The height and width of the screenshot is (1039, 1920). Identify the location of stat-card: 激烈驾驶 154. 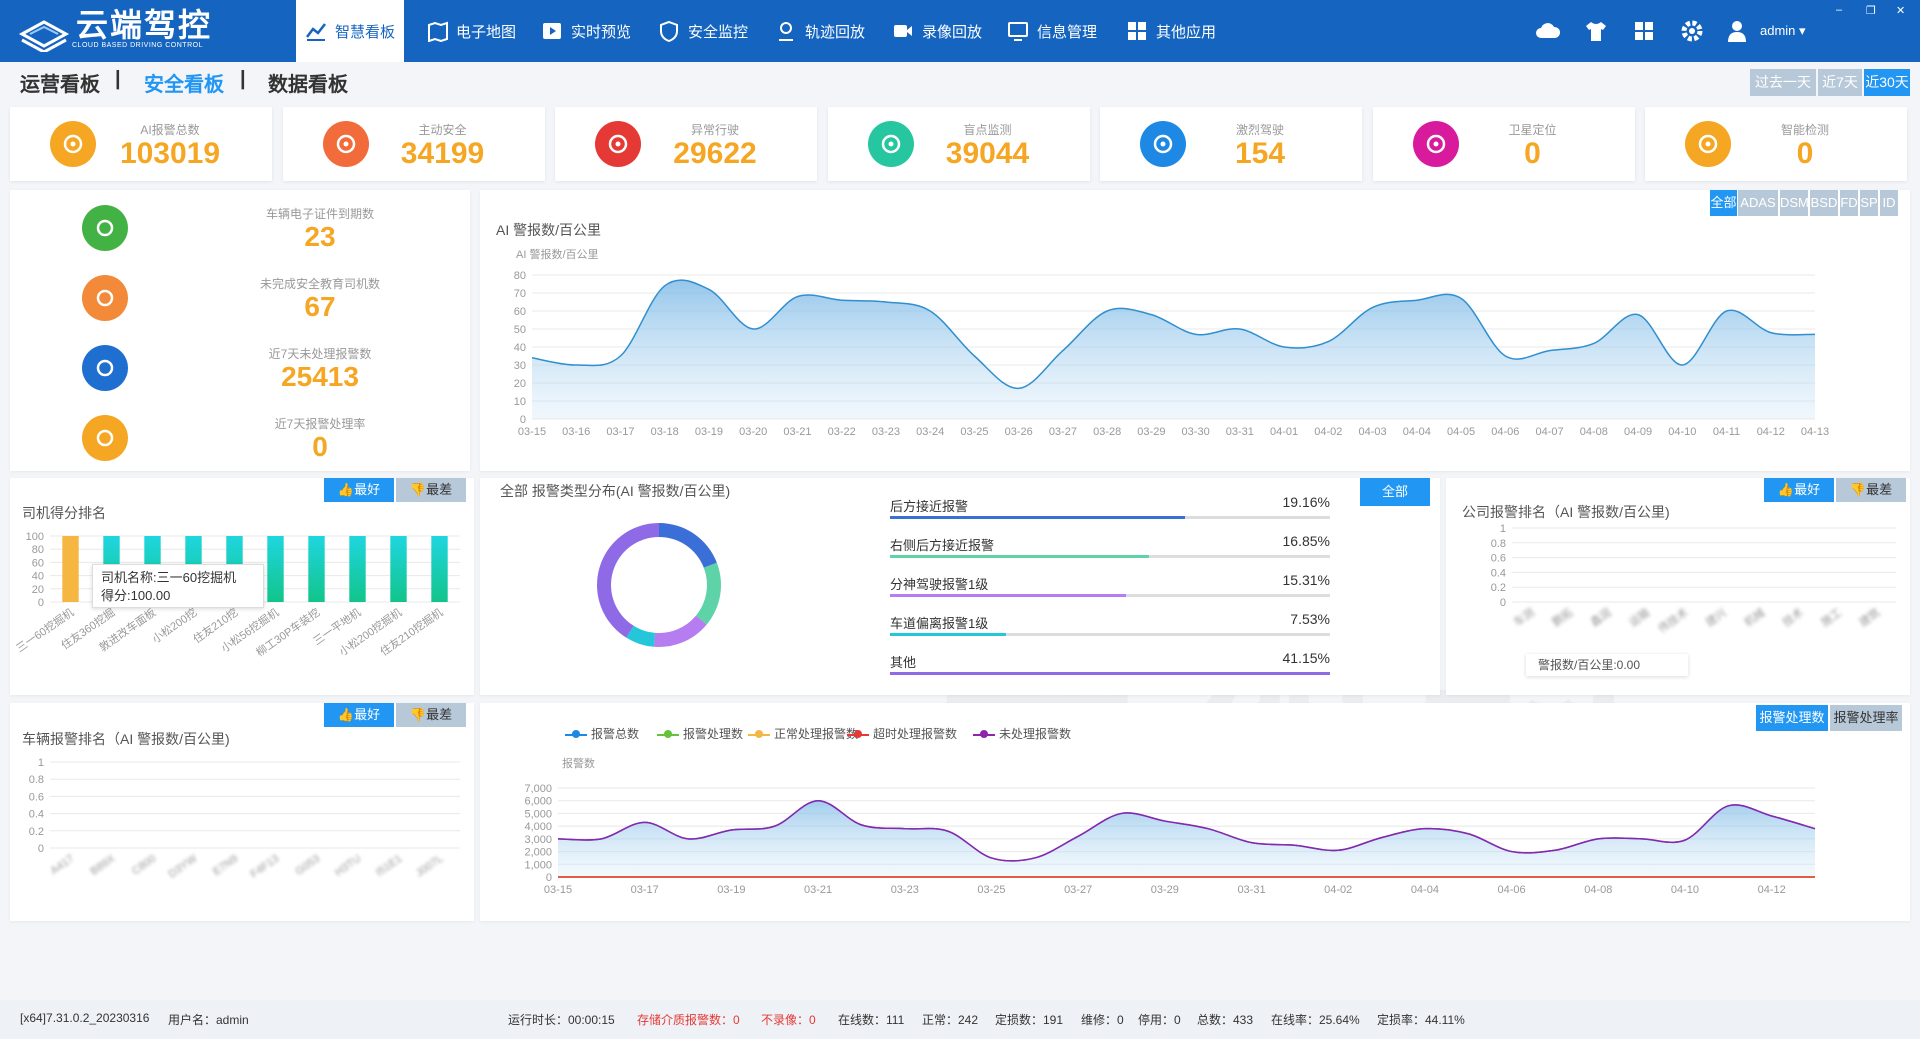
(1231, 144).